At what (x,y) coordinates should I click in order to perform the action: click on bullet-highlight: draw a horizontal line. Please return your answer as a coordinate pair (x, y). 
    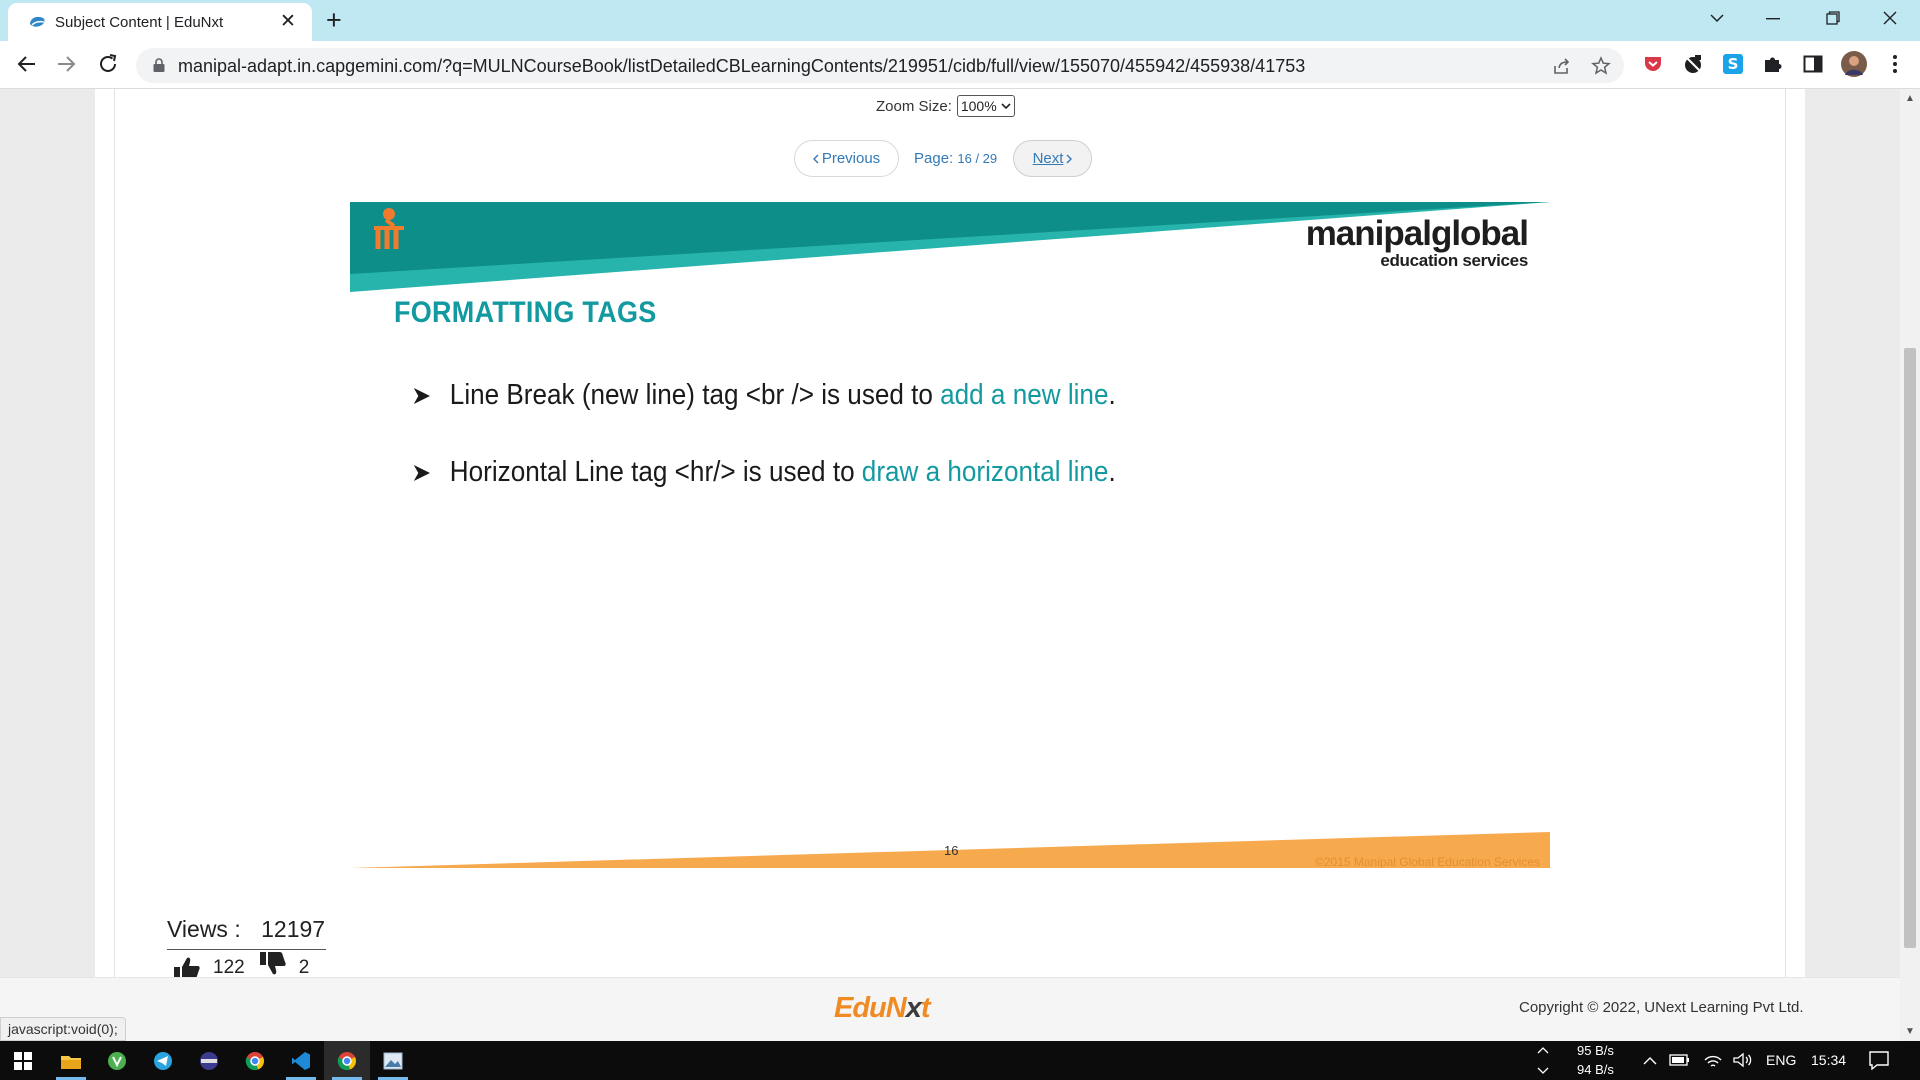
    Looking at the image, I should click on (985, 472).